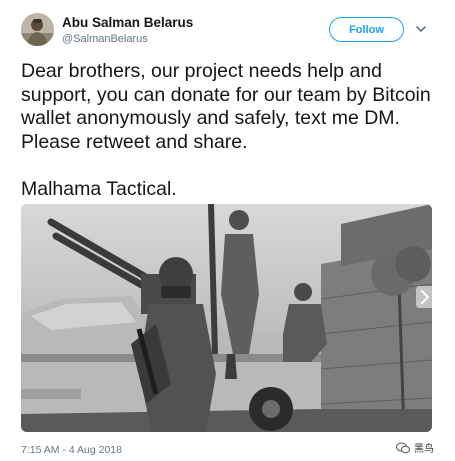 The height and width of the screenshot is (461, 455). Describe the element at coordinates (366, 29) in the screenshot. I see `follow-button: Follow` at that location.